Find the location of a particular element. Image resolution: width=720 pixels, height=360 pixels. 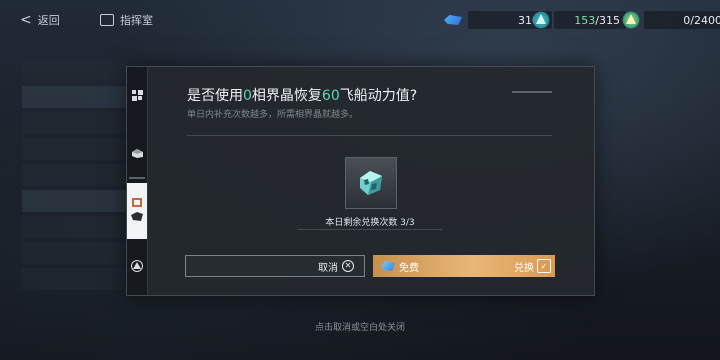

title-mid: 相界晶恢复 is located at coordinates (286, 96).